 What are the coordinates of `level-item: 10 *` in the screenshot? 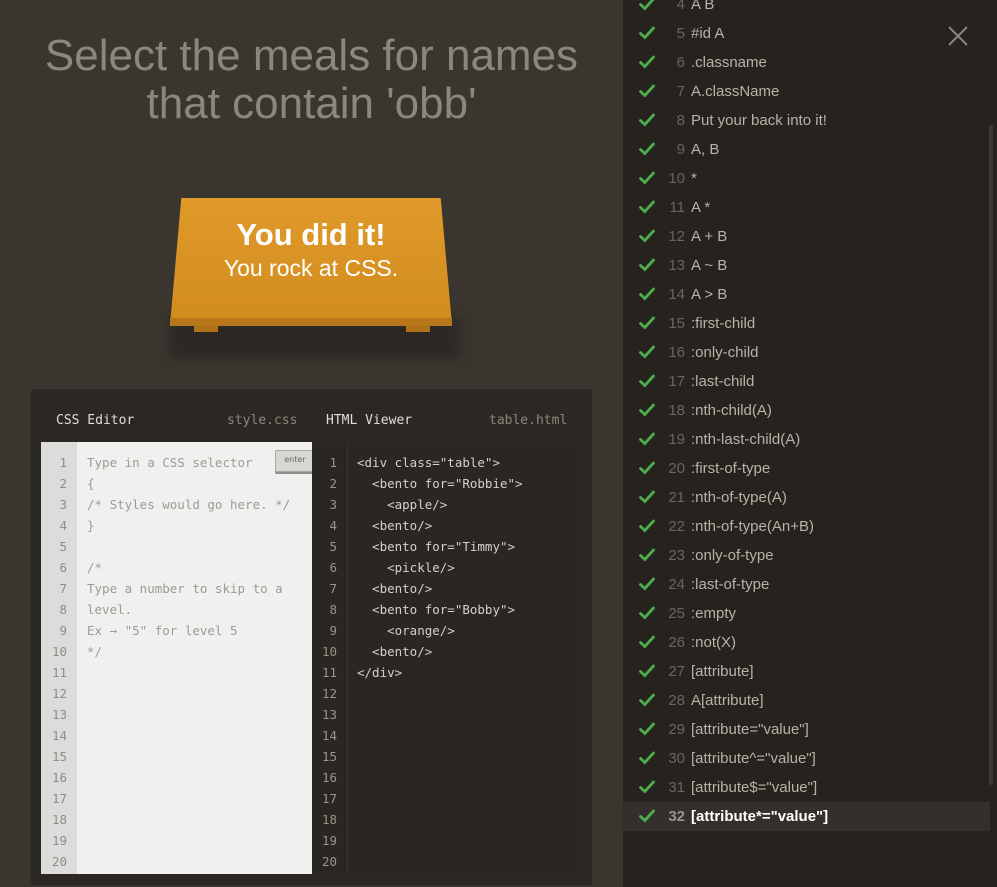 It's located at (806, 178).